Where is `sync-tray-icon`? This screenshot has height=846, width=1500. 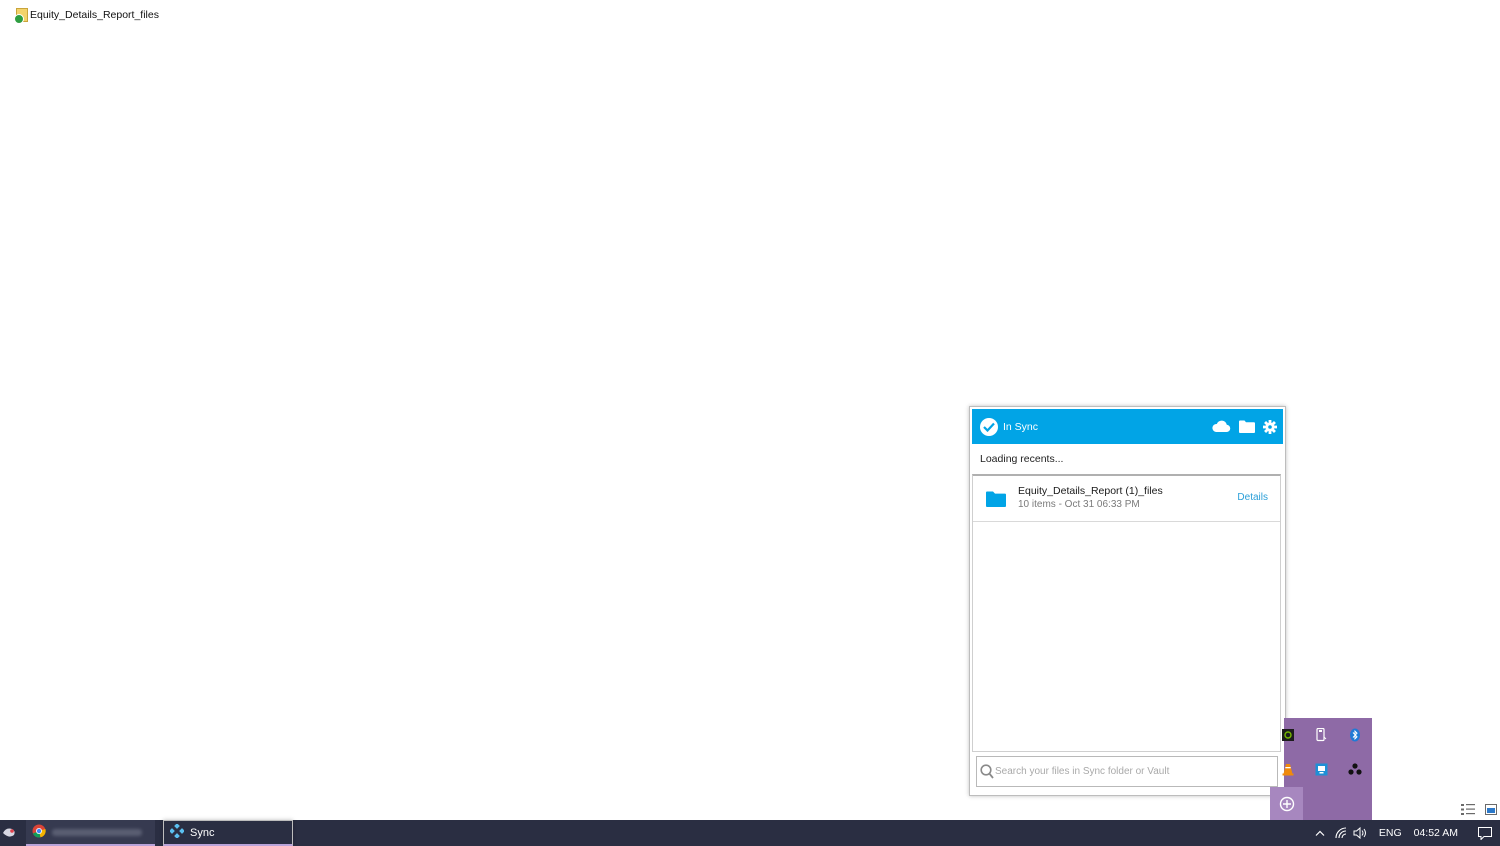 sync-tray-icon is located at coordinates (1286, 803).